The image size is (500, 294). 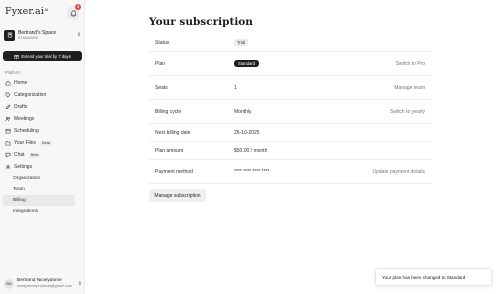 What do you see at coordinates (398, 172) in the screenshot?
I see `update-payment-link: Update payment details` at bounding box center [398, 172].